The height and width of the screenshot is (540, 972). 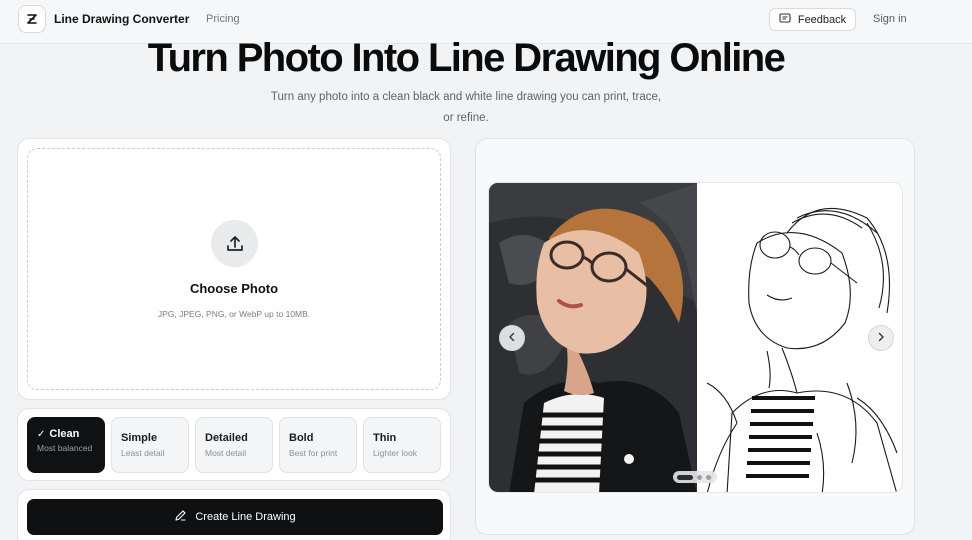 What do you see at coordinates (318, 445) in the screenshot?
I see `style-option-bold: Bold Best for print` at bounding box center [318, 445].